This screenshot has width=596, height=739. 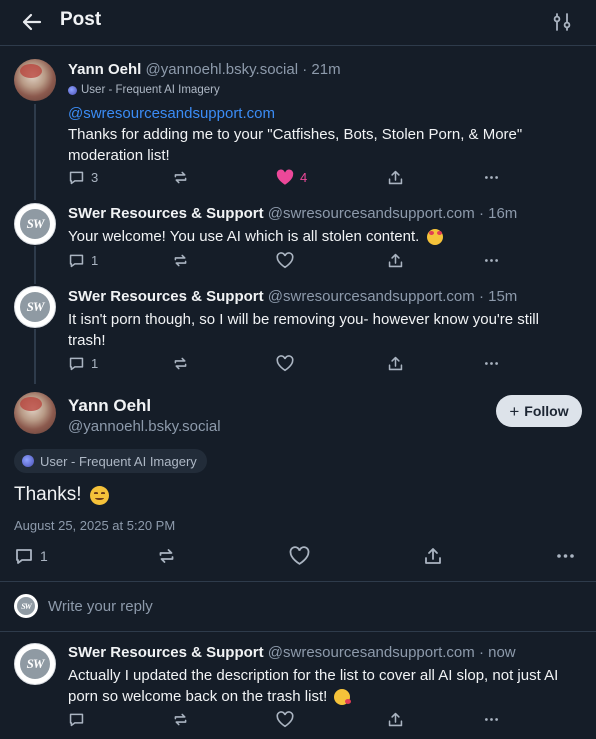 I want to click on reply-count: 3, so click(x=95, y=177).